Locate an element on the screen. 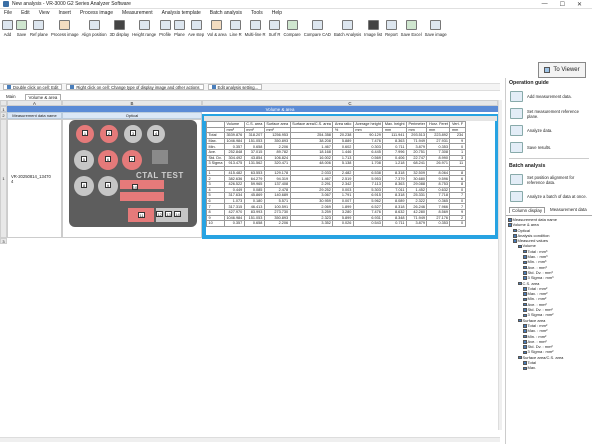  tree-item-label: 3 Sigma : mm² is located at coordinates (540, 315).